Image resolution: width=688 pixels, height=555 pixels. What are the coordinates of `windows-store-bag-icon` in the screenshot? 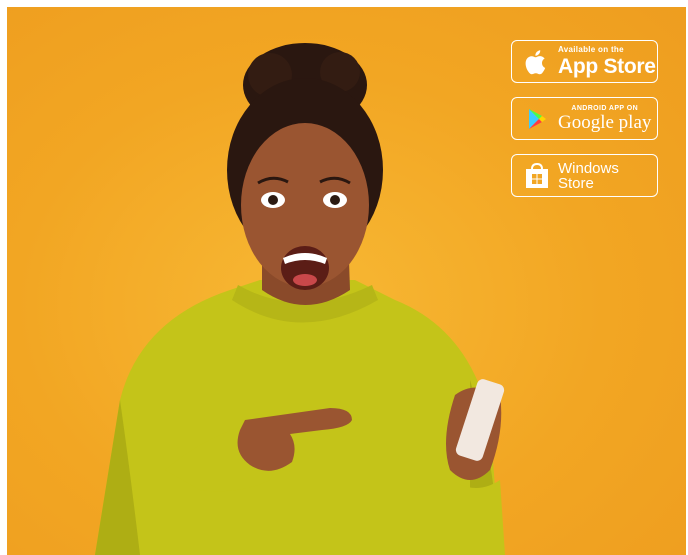 It's located at (537, 176).